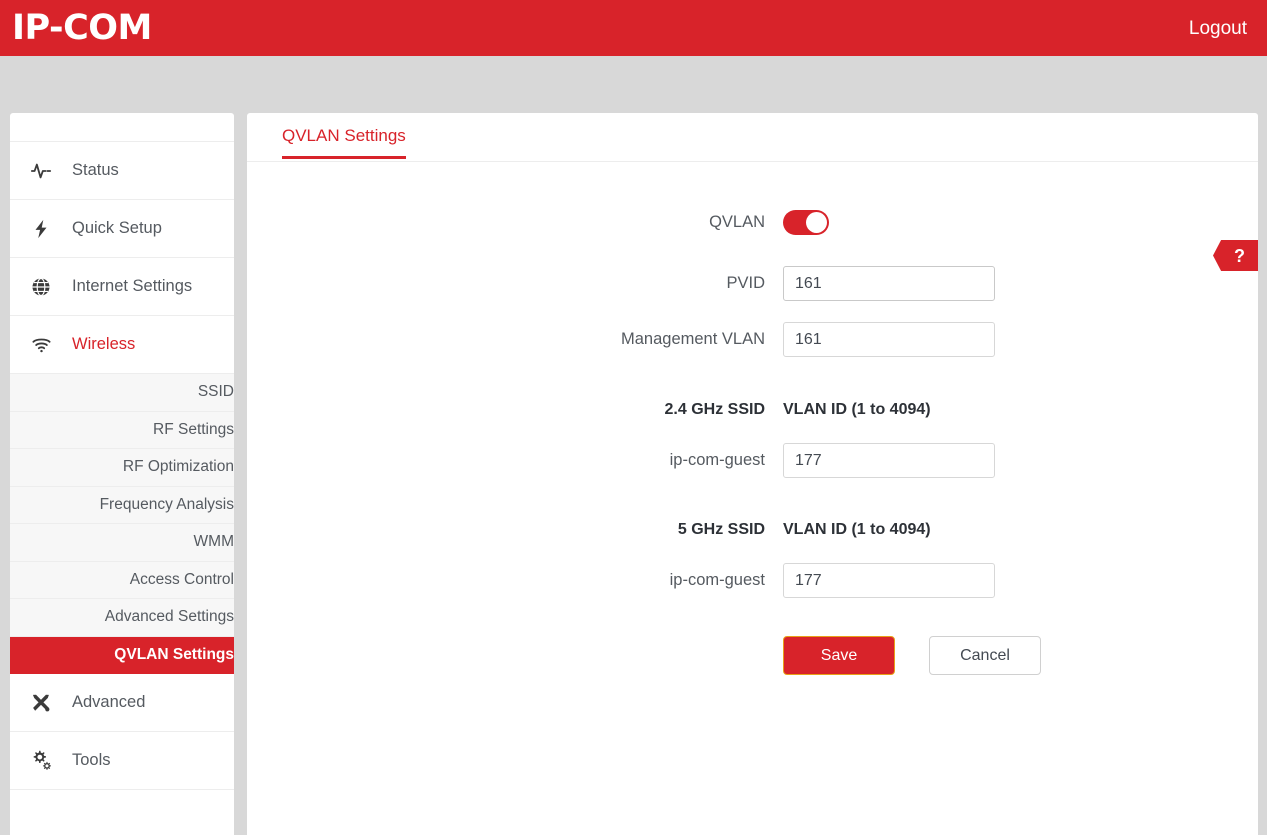 The width and height of the screenshot is (1267, 835). Describe the element at coordinates (889, 580) in the screenshot. I see `vlan-id-input-5g` at that location.